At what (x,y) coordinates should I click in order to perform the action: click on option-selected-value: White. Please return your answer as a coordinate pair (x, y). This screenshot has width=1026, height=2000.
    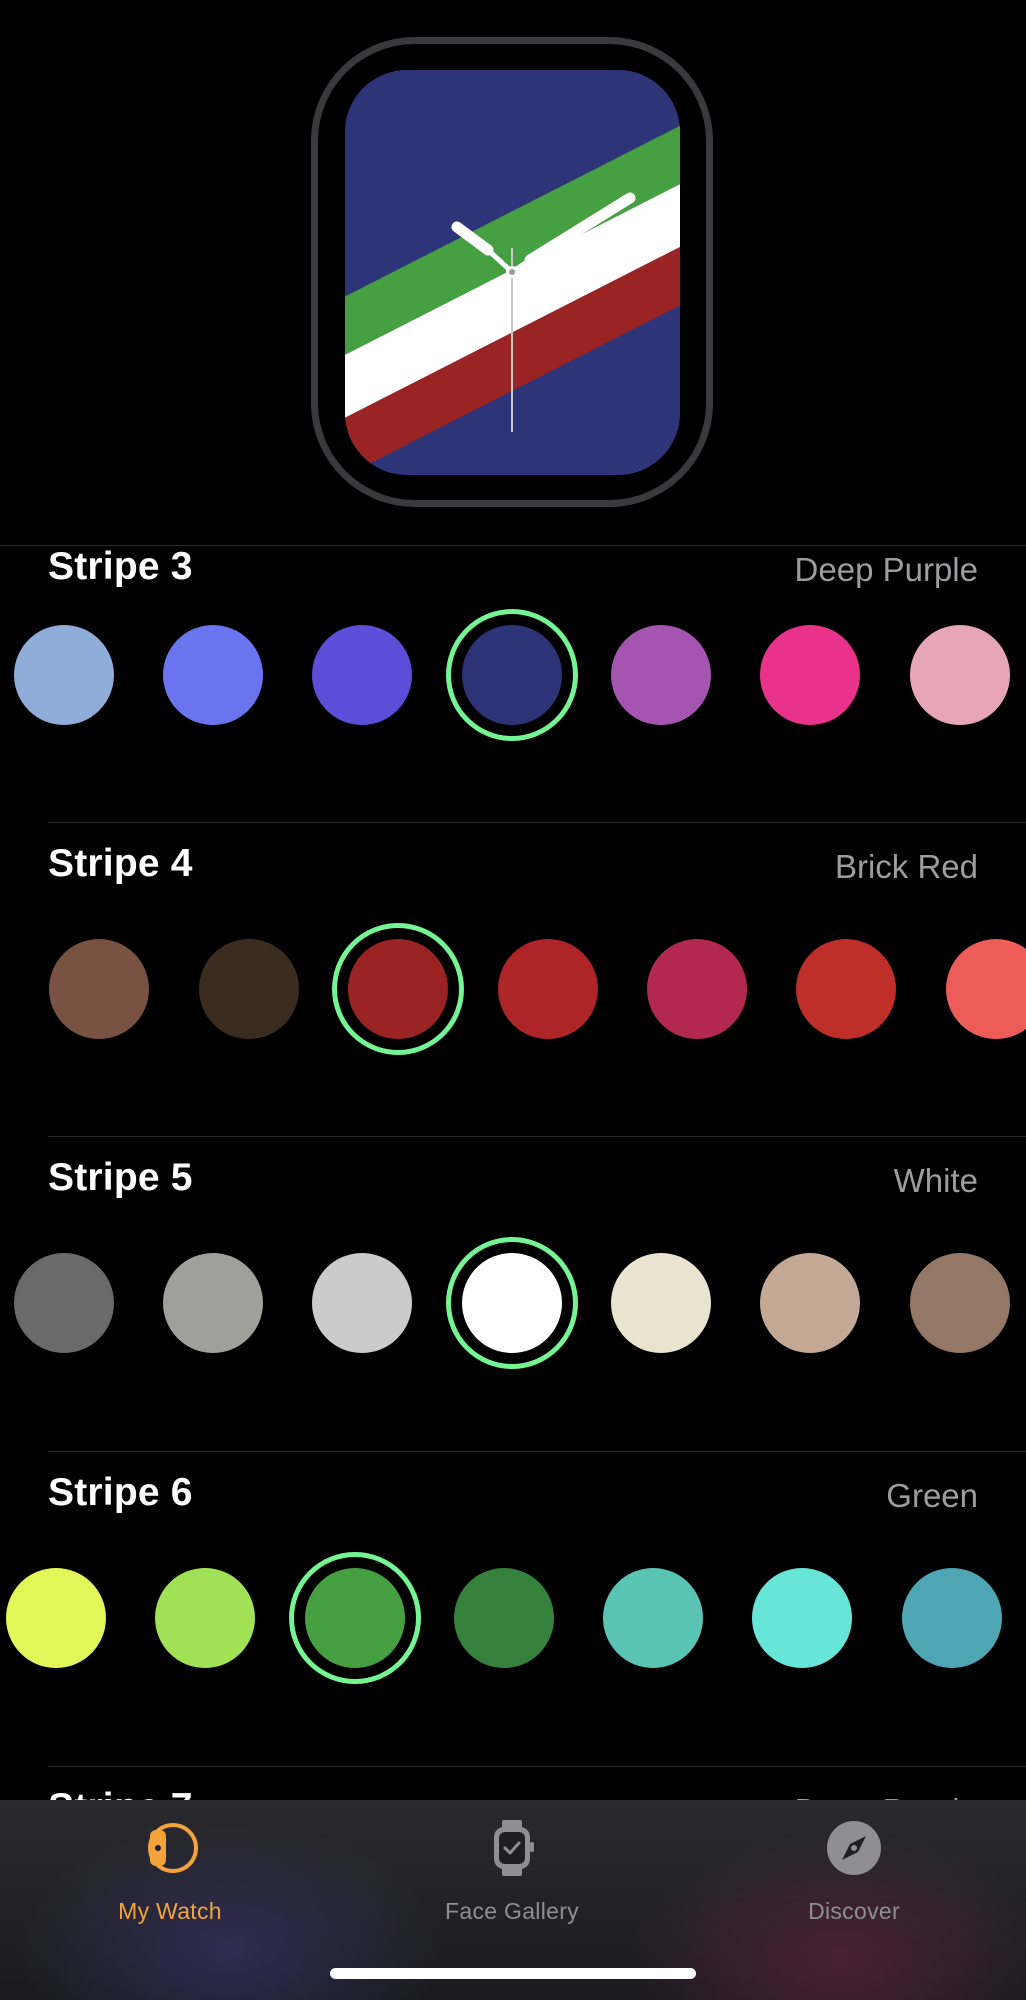
    Looking at the image, I should click on (935, 1180).